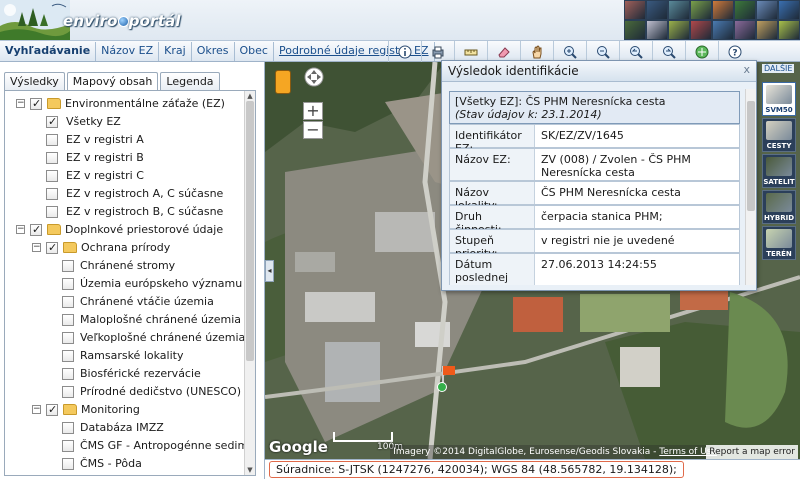 The width and height of the screenshot is (800, 479). Describe the element at coordinates (125, 464) in the screenshot. I see `layer-tree-item: ČMS - Pôda` at that location.